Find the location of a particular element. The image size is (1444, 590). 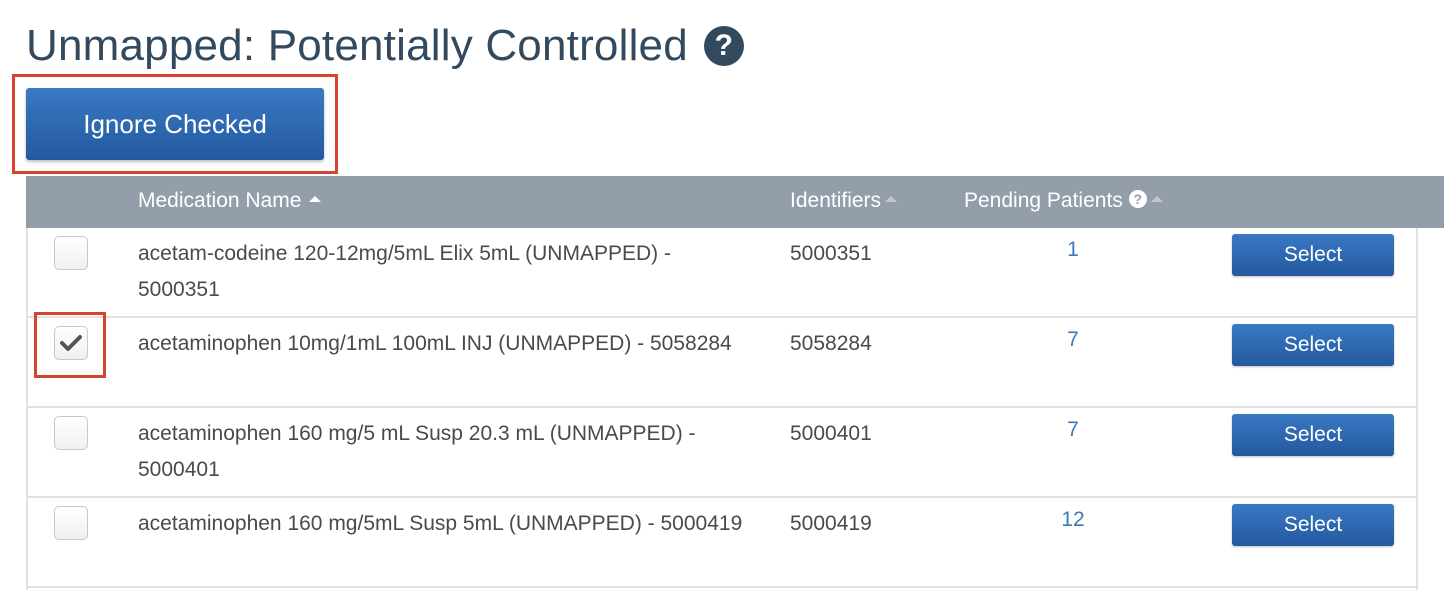

ignore-checked-button: Ignore Checked is located at coordinates (175, 124).